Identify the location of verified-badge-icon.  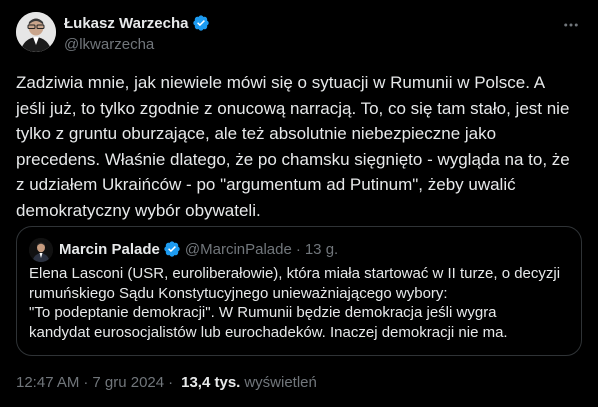
(201, 23).